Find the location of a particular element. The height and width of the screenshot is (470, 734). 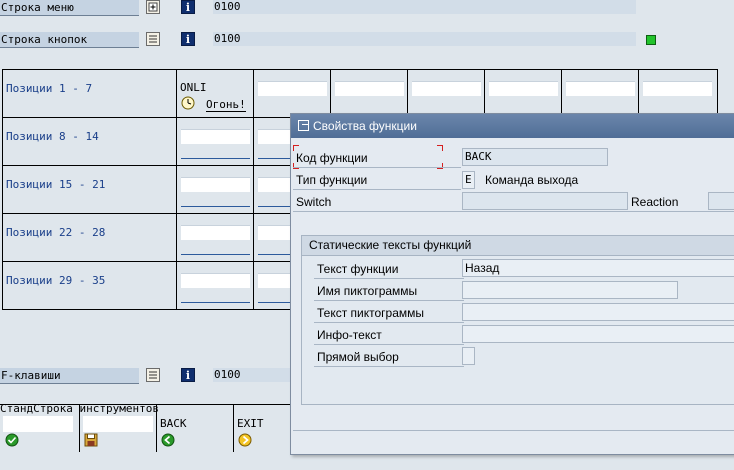

dialog-title: Свойства функции is located at coordinates (365, 126).